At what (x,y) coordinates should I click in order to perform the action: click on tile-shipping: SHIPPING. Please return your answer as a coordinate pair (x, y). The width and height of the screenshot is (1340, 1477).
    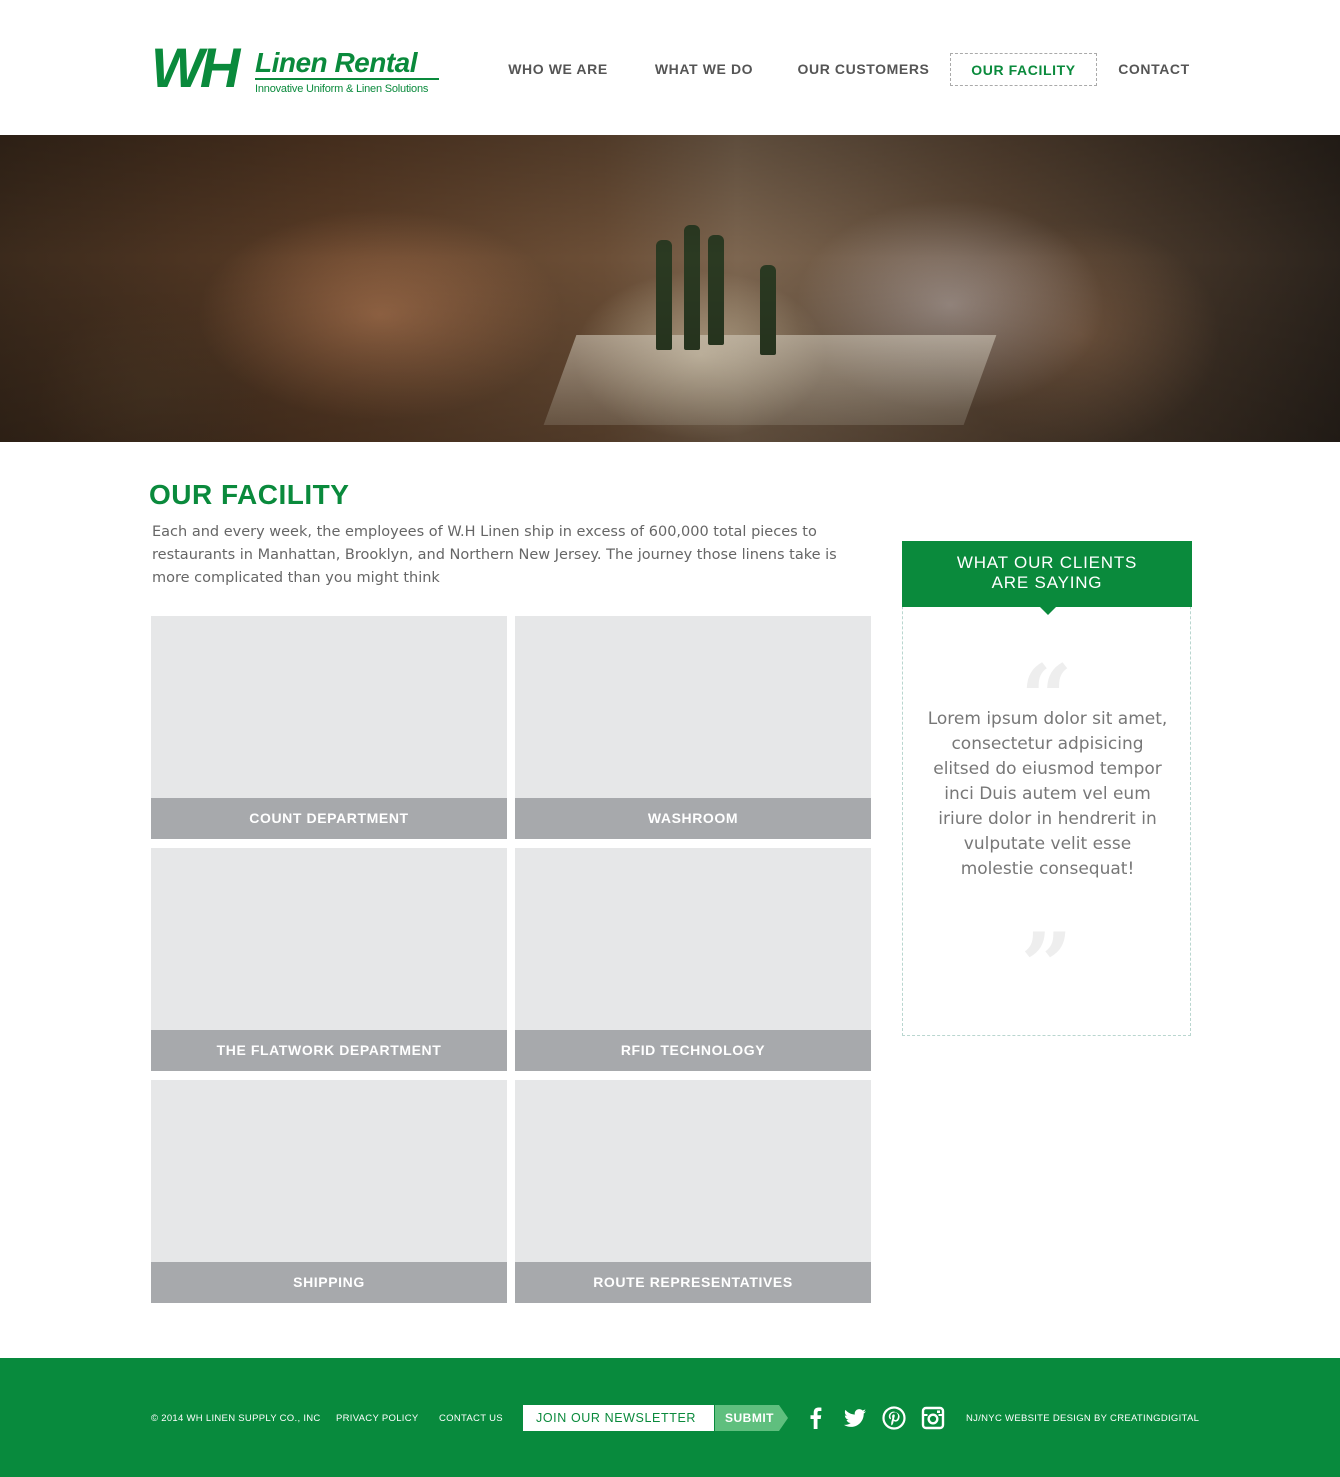
    Looking at the image, I should click on (329, 1191).